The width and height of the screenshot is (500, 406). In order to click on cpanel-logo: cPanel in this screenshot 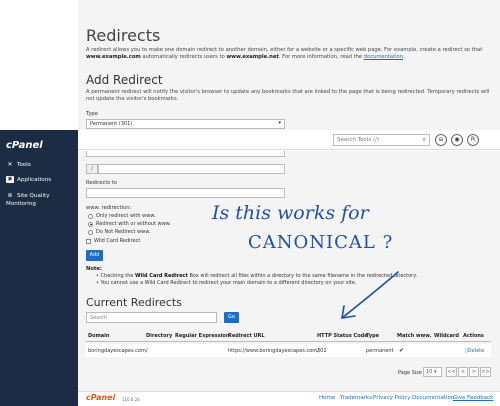, I will do `click(24, 145)`.